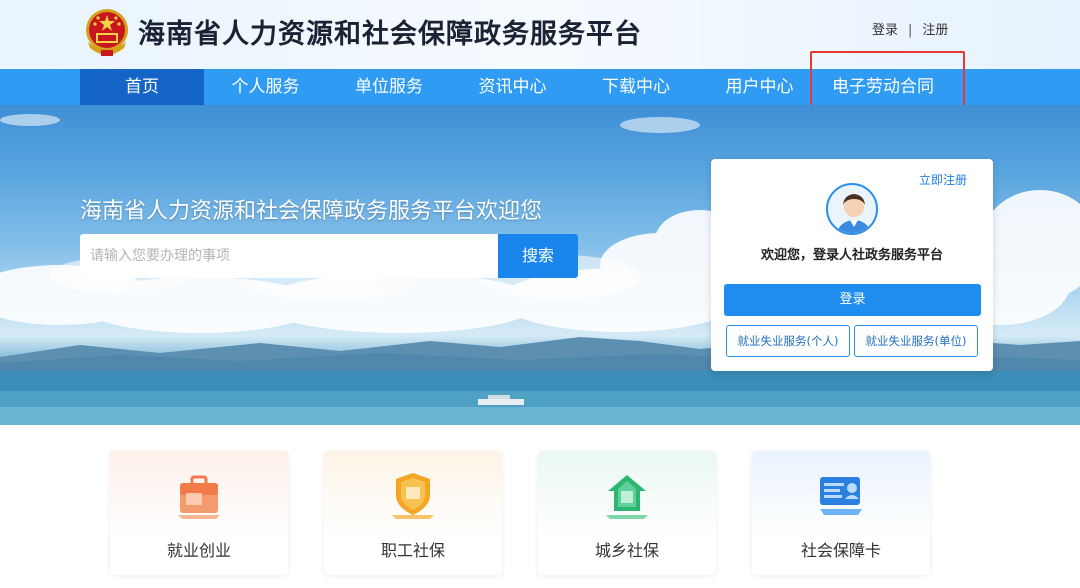  Describe the element at coordinates (852, 209) in the screenshot. I see `user-avatar-icon` at that location.